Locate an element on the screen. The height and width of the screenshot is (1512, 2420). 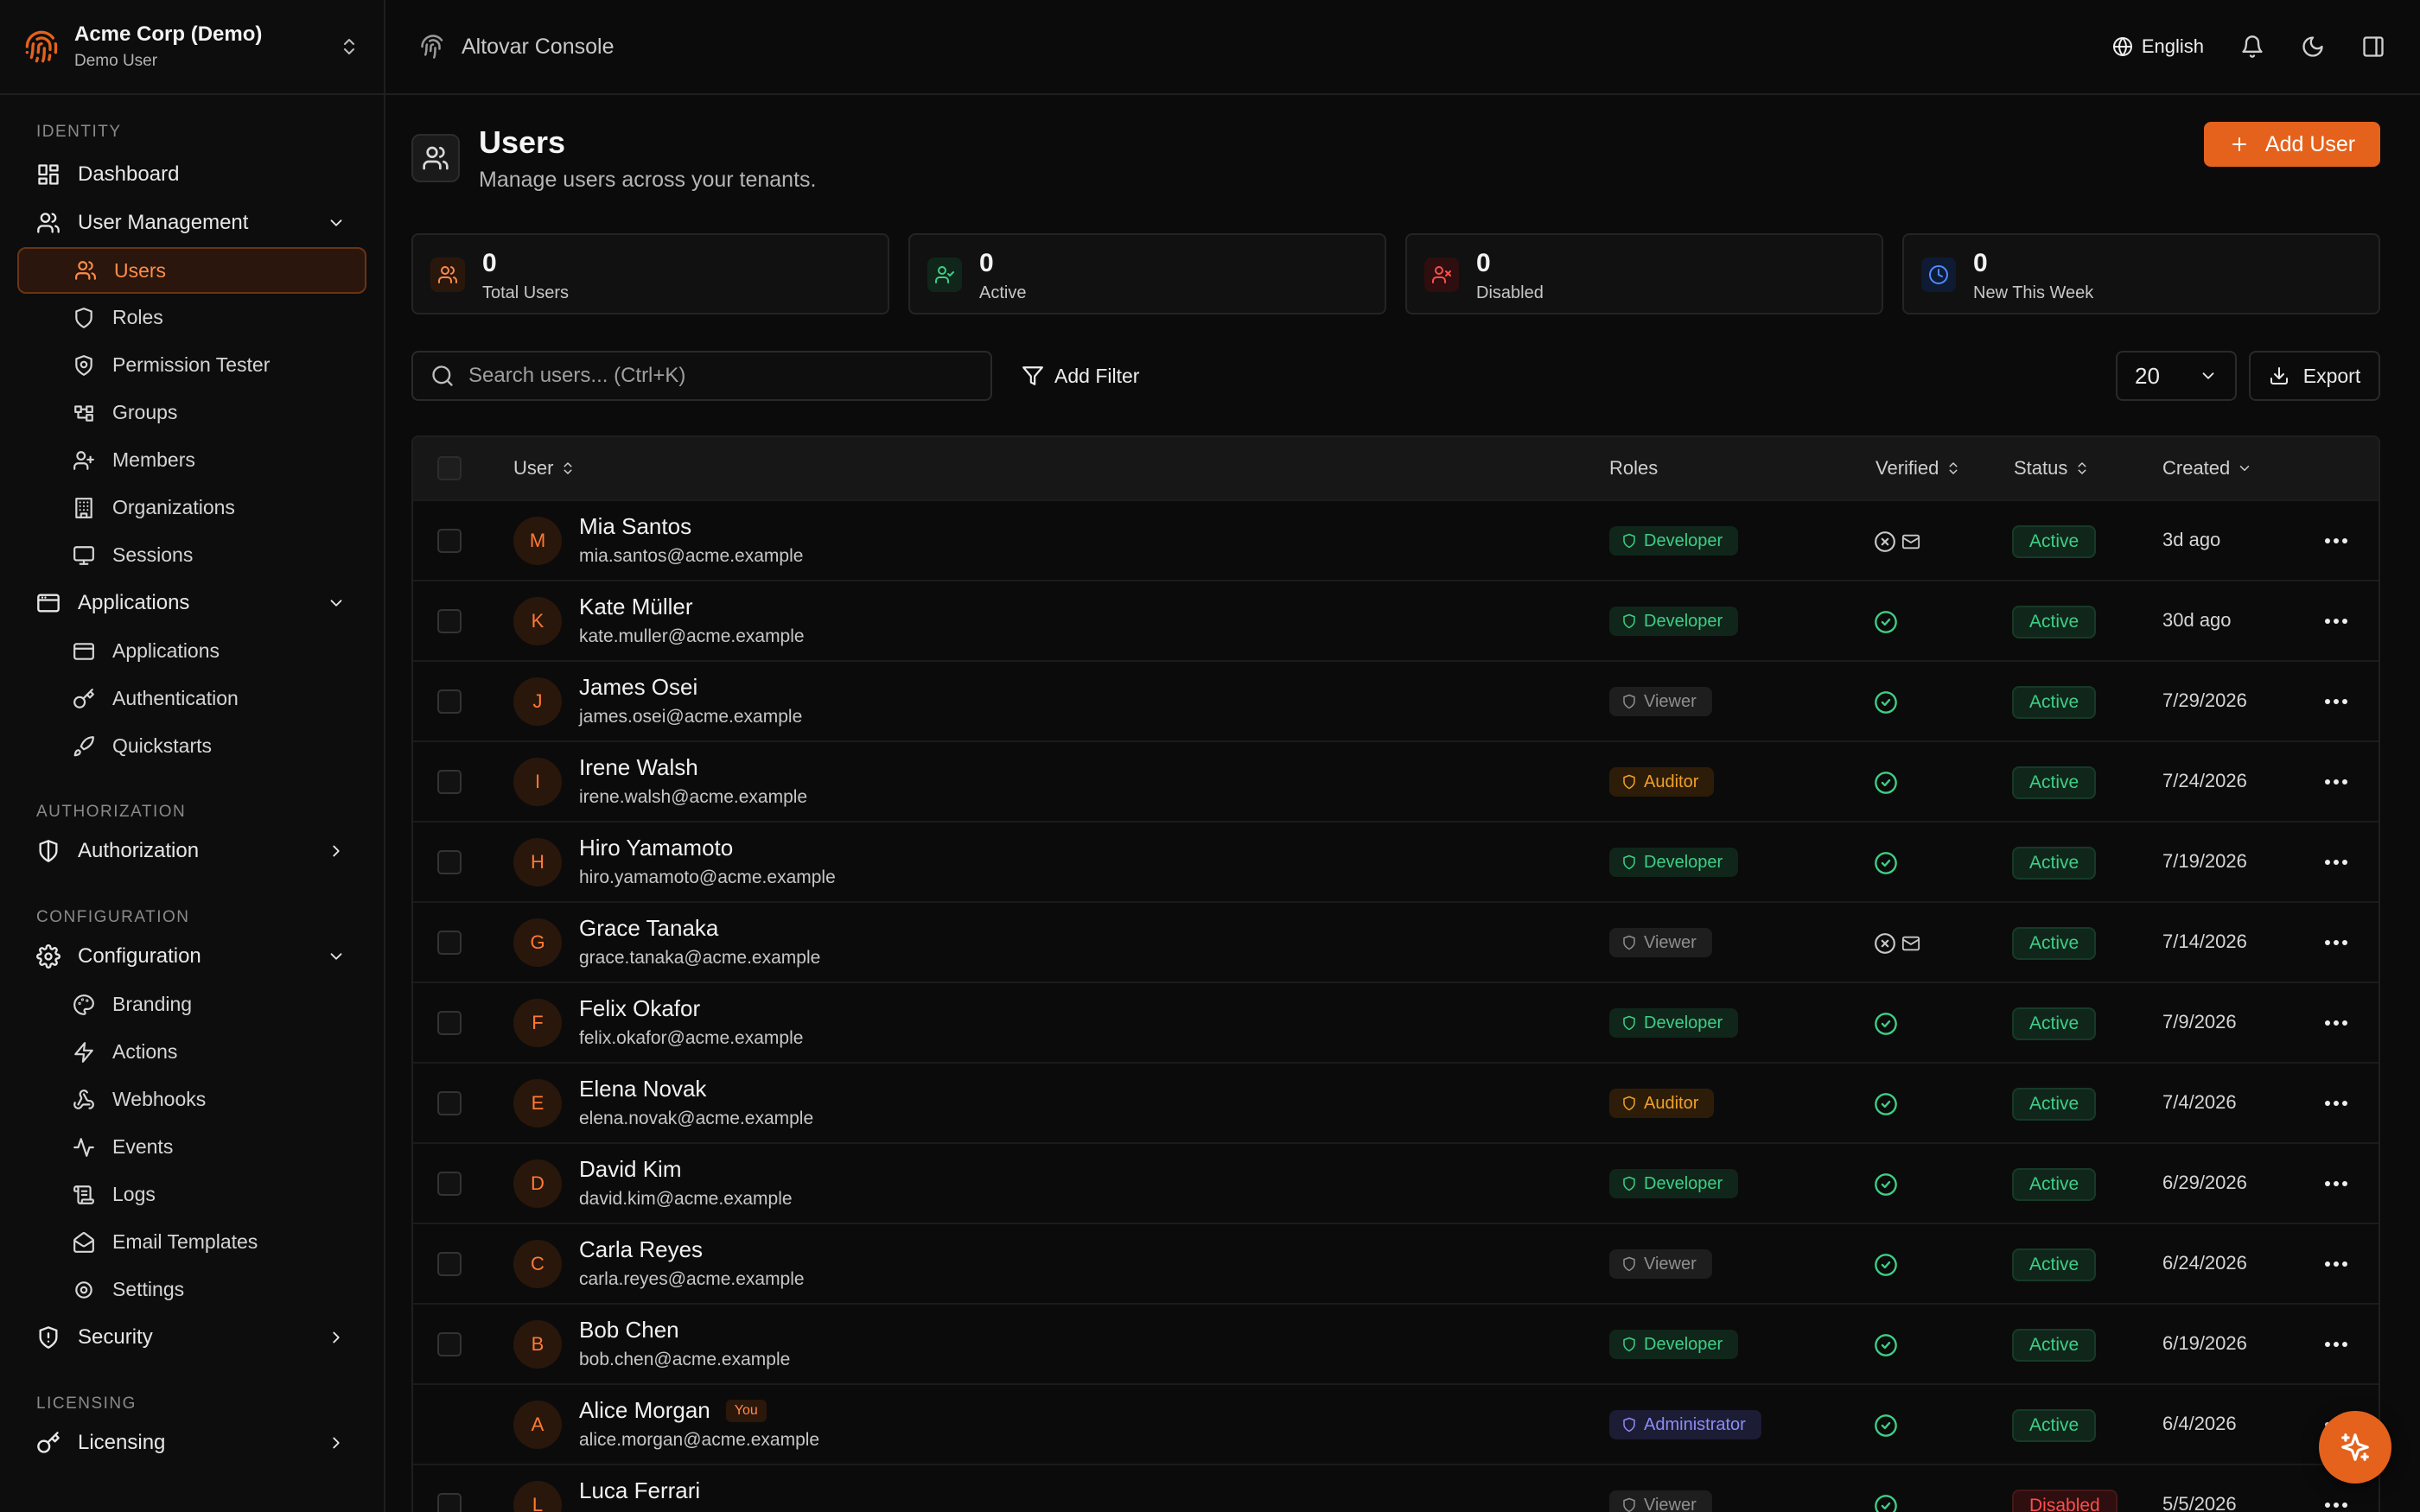
sidebar-item-sessions: Sessions is located at coordinates (192, 555).